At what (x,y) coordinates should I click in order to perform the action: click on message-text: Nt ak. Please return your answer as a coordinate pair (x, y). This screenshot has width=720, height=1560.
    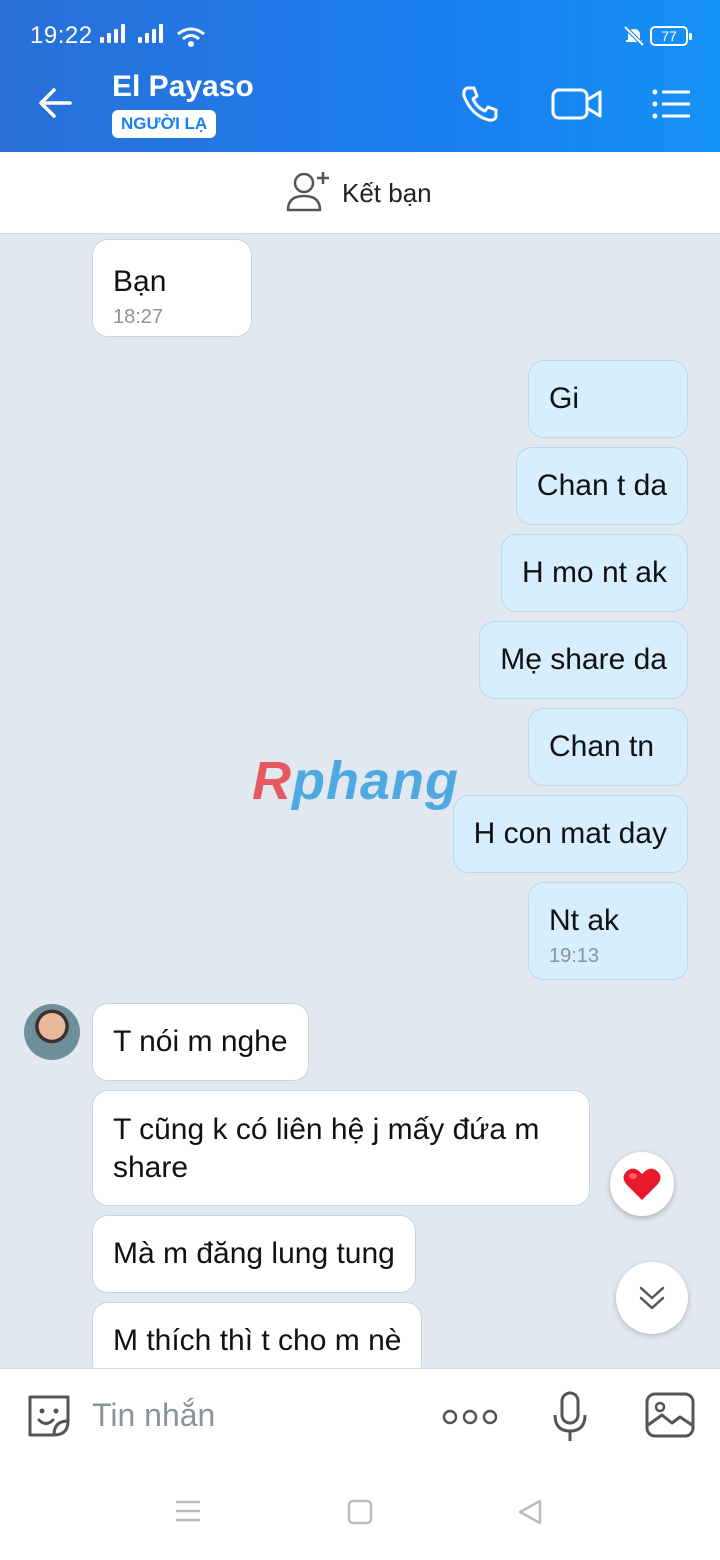
    Looking at the image, I should click on (584, 920).